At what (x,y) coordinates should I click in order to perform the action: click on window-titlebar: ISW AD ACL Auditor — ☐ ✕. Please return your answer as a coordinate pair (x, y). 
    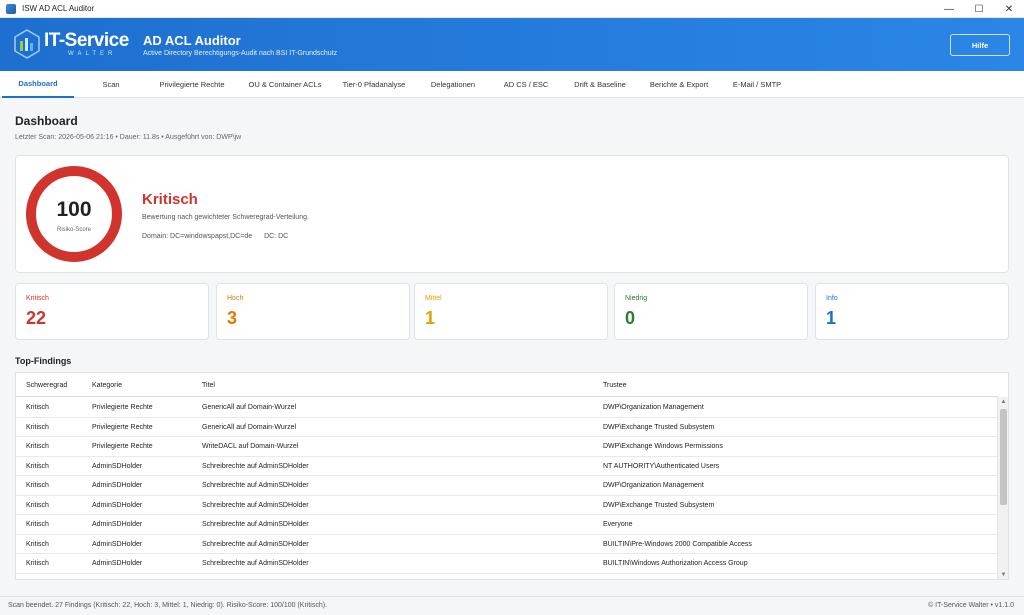
    Looking at the image, I should click on (512, 9).